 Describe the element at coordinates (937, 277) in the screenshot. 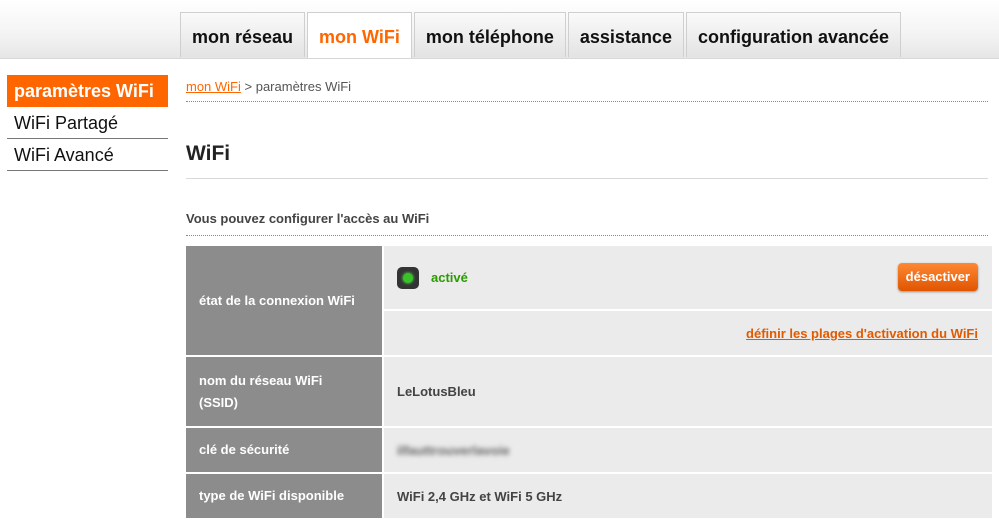

I see `deactivate-button: désactiver` at that location.